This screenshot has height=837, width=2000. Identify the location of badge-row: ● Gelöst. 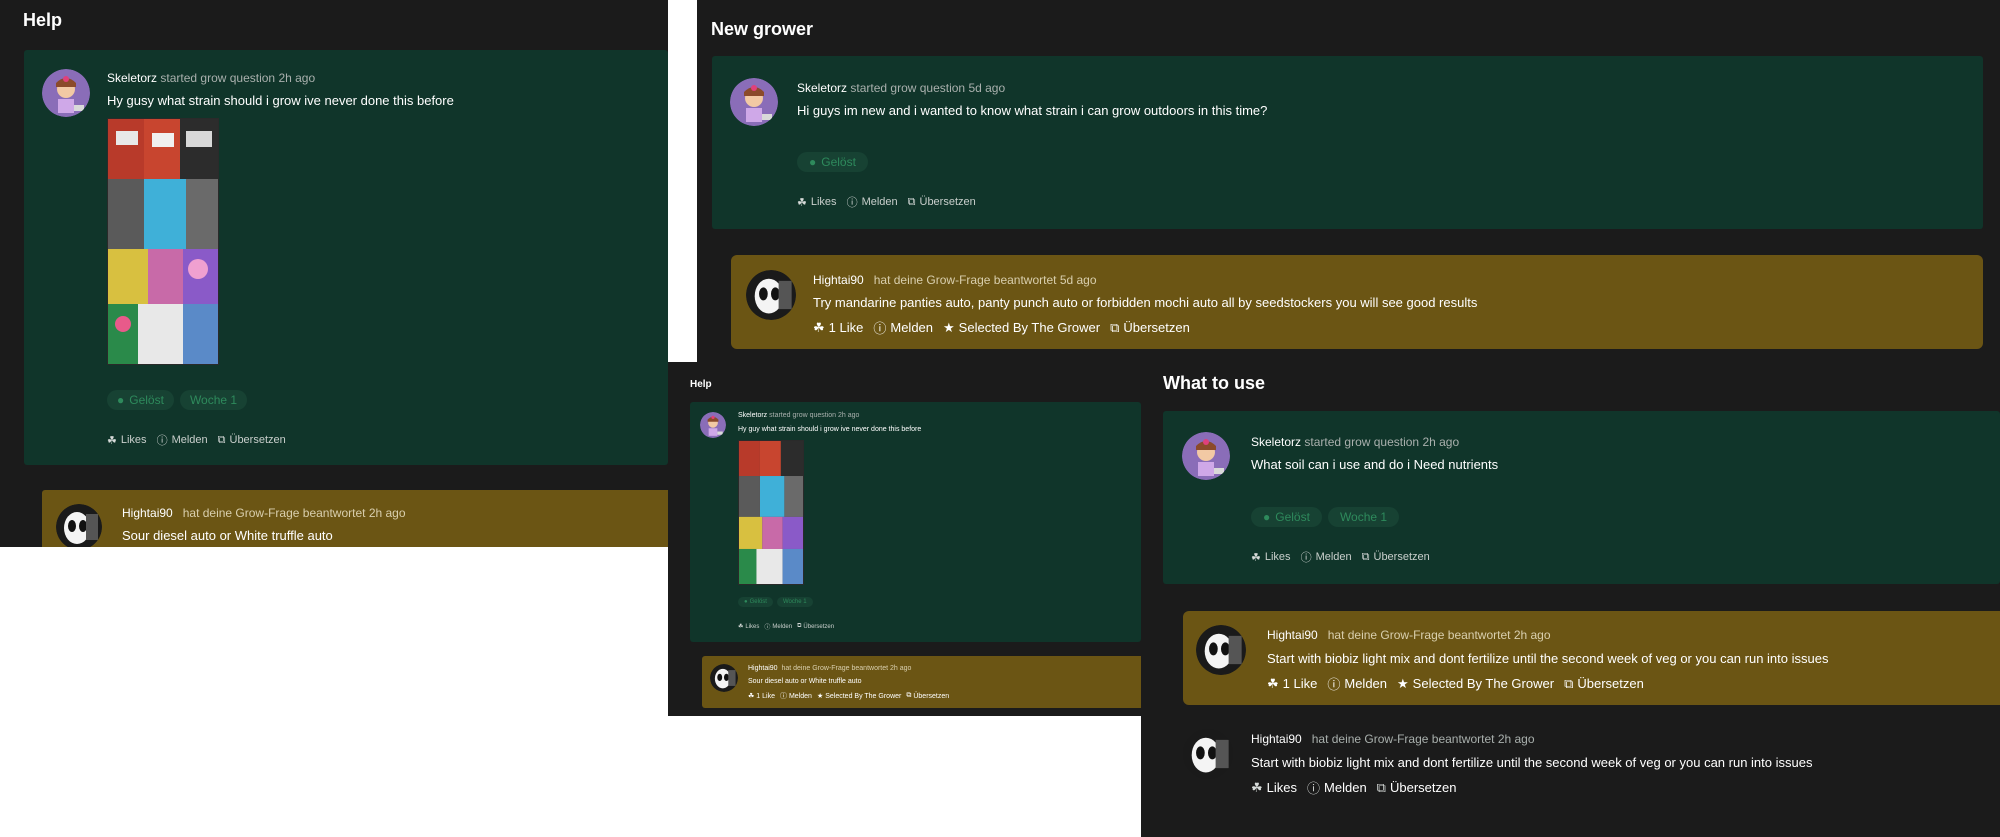
(835, 162).